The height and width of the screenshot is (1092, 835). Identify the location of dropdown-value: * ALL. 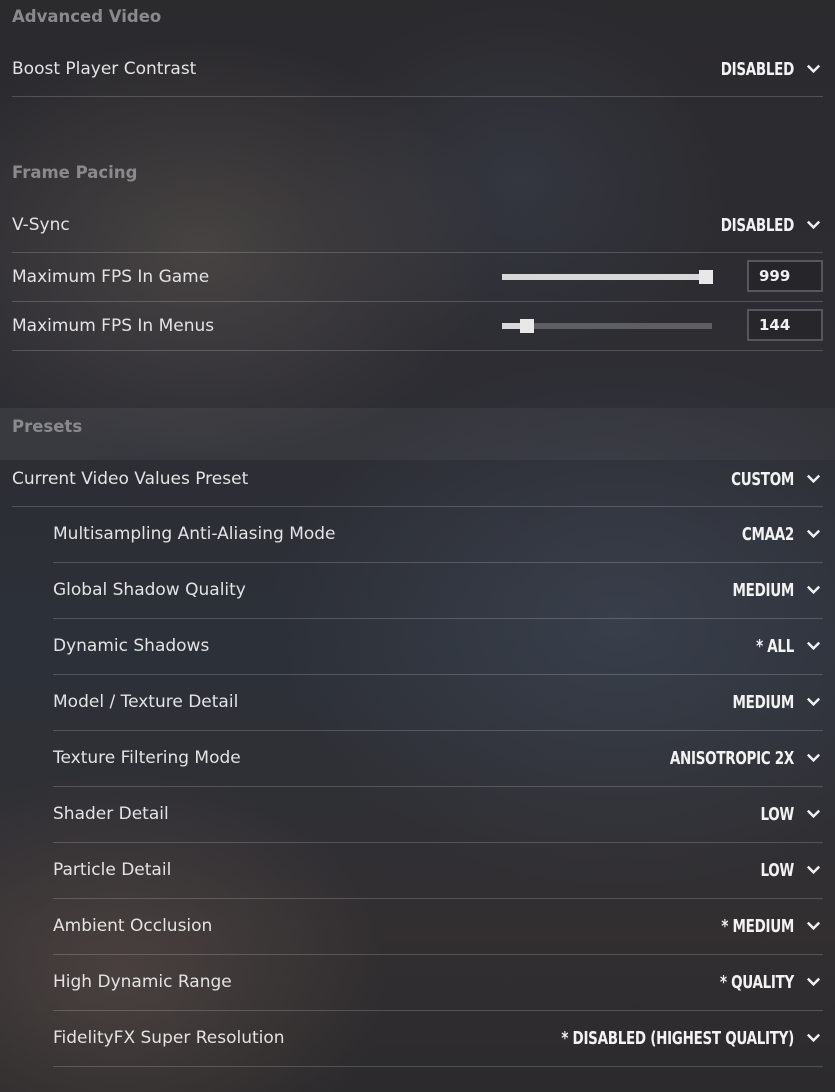
(775, 645).